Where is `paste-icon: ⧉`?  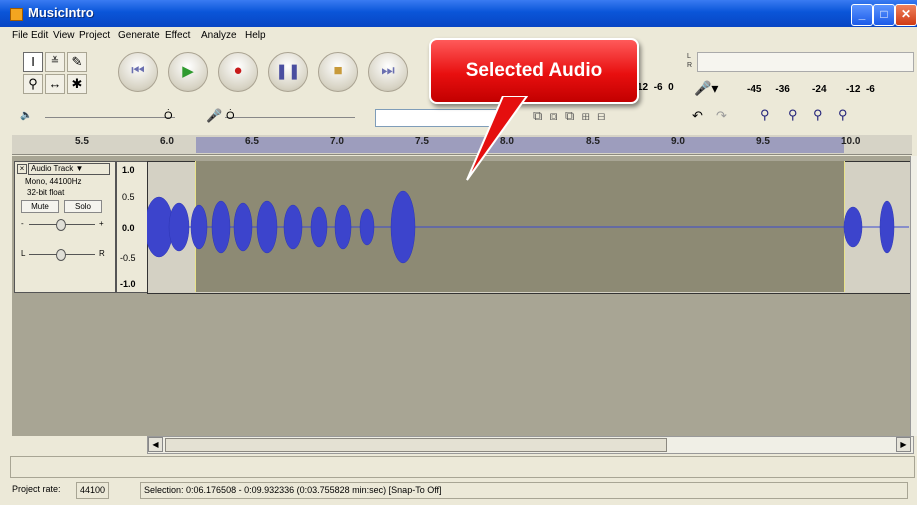 paste-icon: ⧉ is located at coordinates (569, 115).